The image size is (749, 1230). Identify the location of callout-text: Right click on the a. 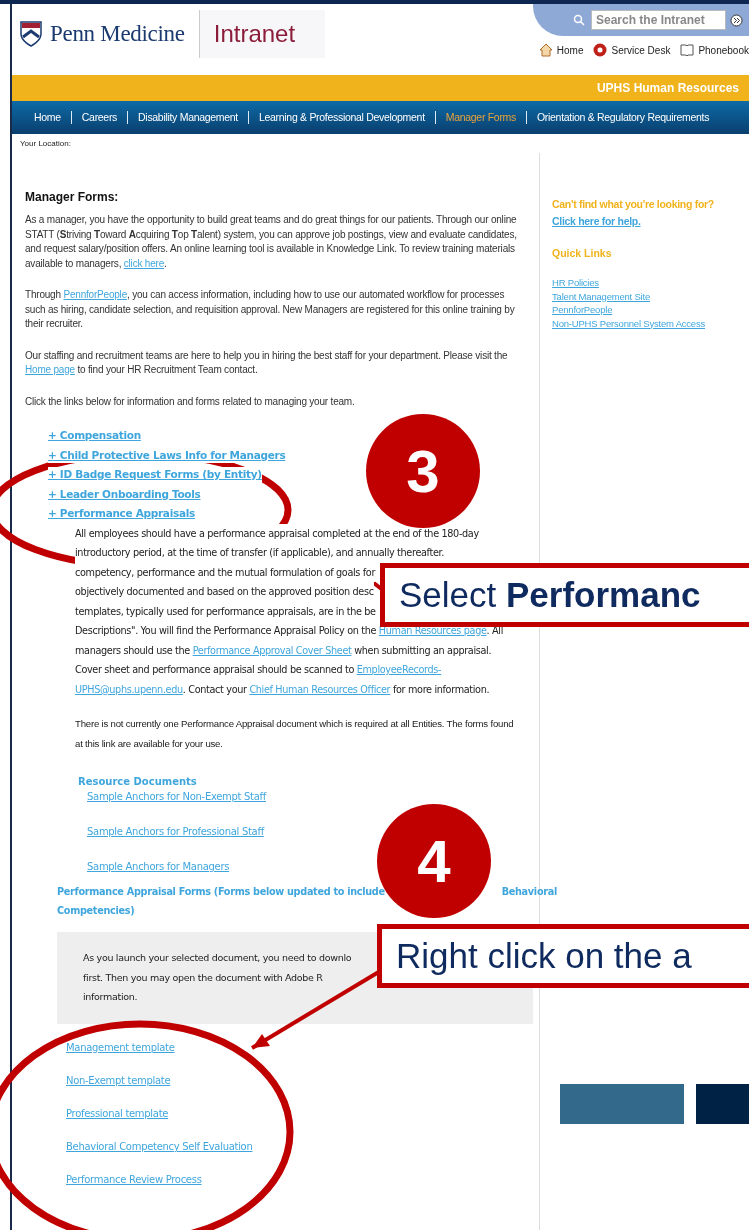
(544, 956).